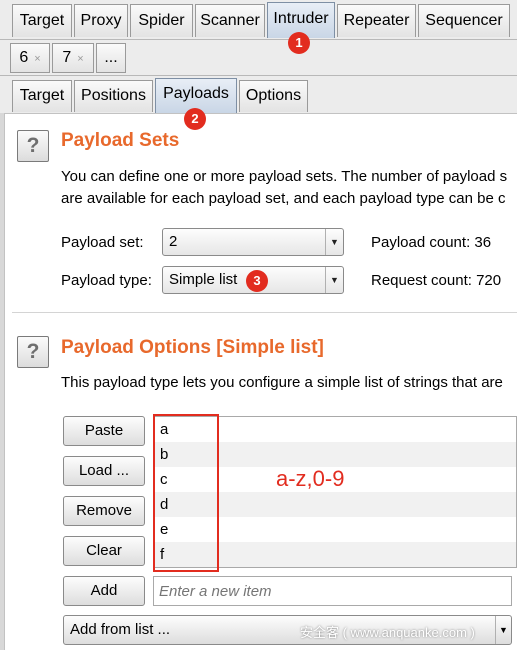 The image size is (517, 650). Describe the element at coordinates (104, 431) in the screenshot. I see `paste-button: Paste` at that location.